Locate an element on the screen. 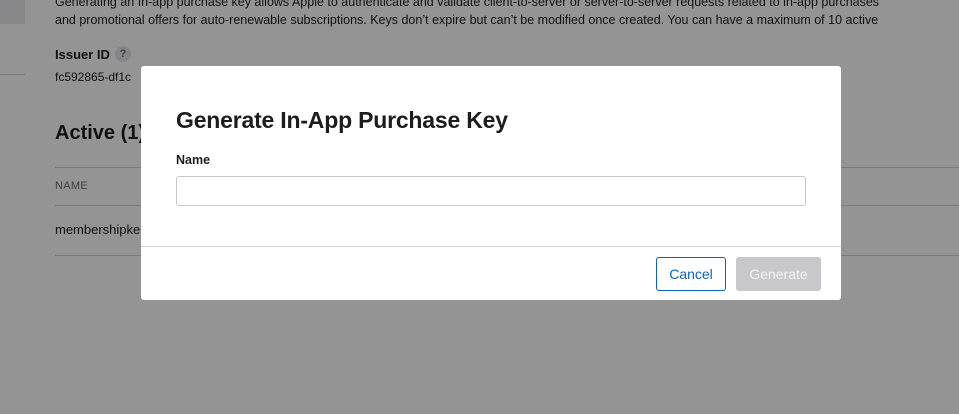  dialog-footer-divider is located at coordinates (491, 246).